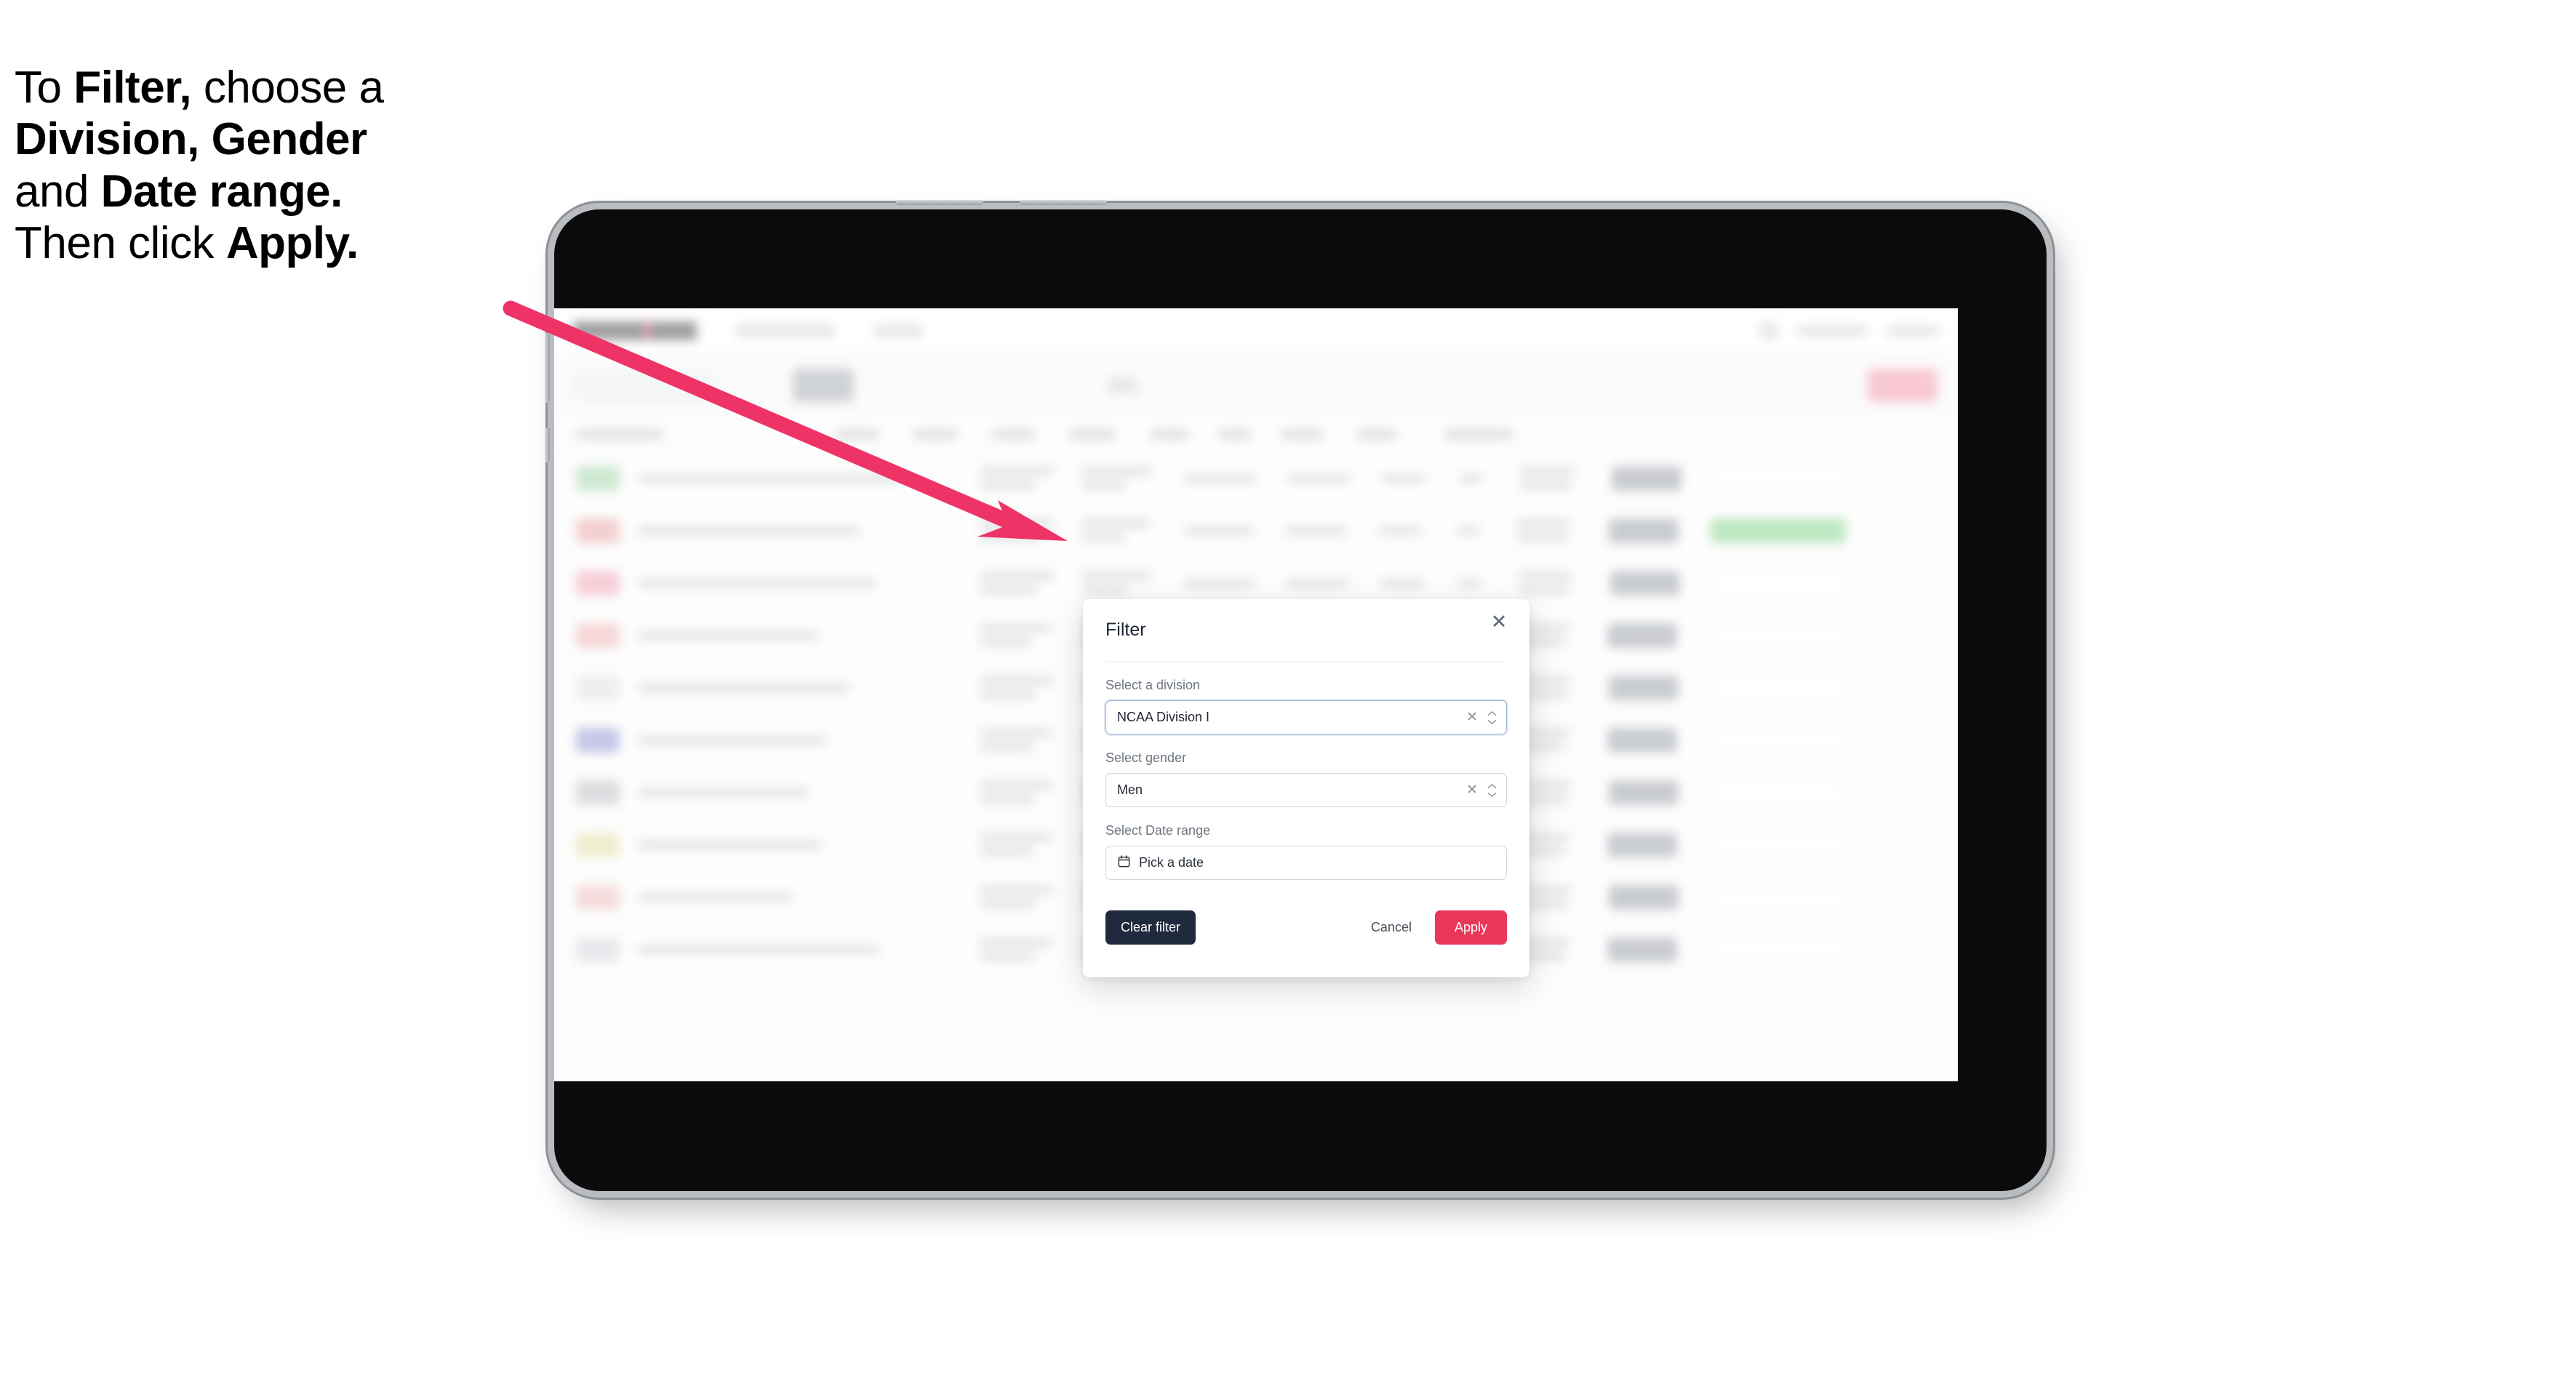 Image resolution: width=2576 pixels, height=1386 pixels. Describe the element at coordinates (1470, 928) in the screenshot. I see `apply-button: Apply` at that location.